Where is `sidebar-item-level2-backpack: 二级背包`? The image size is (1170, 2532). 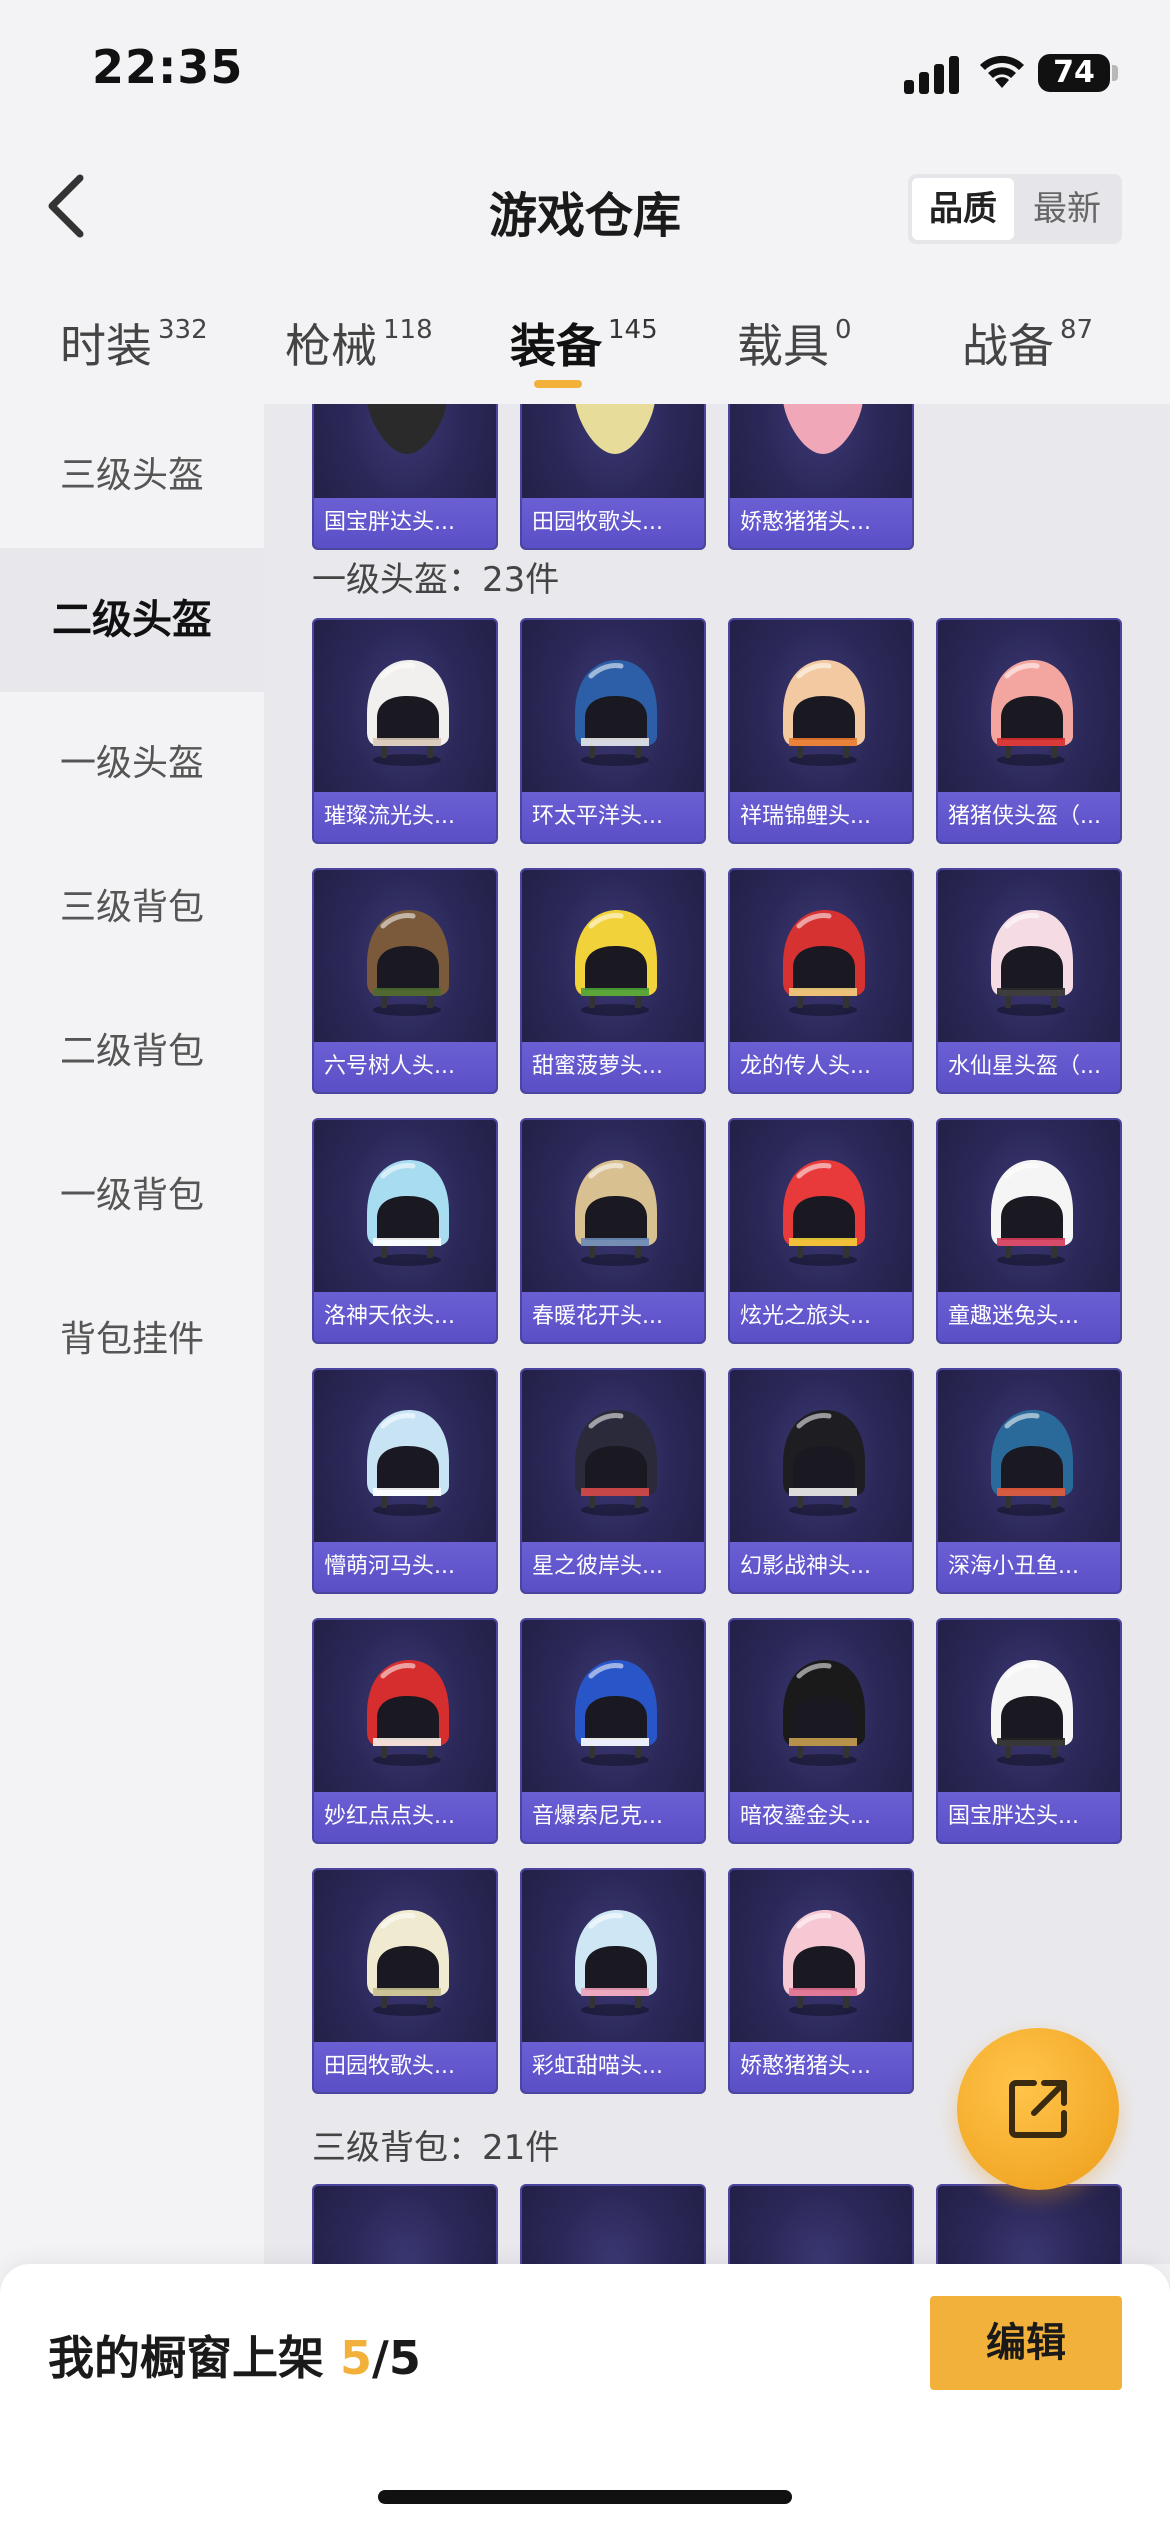 sidebar-item-level2-backpack: 二级背包 is located at coordinates (132, 1052).